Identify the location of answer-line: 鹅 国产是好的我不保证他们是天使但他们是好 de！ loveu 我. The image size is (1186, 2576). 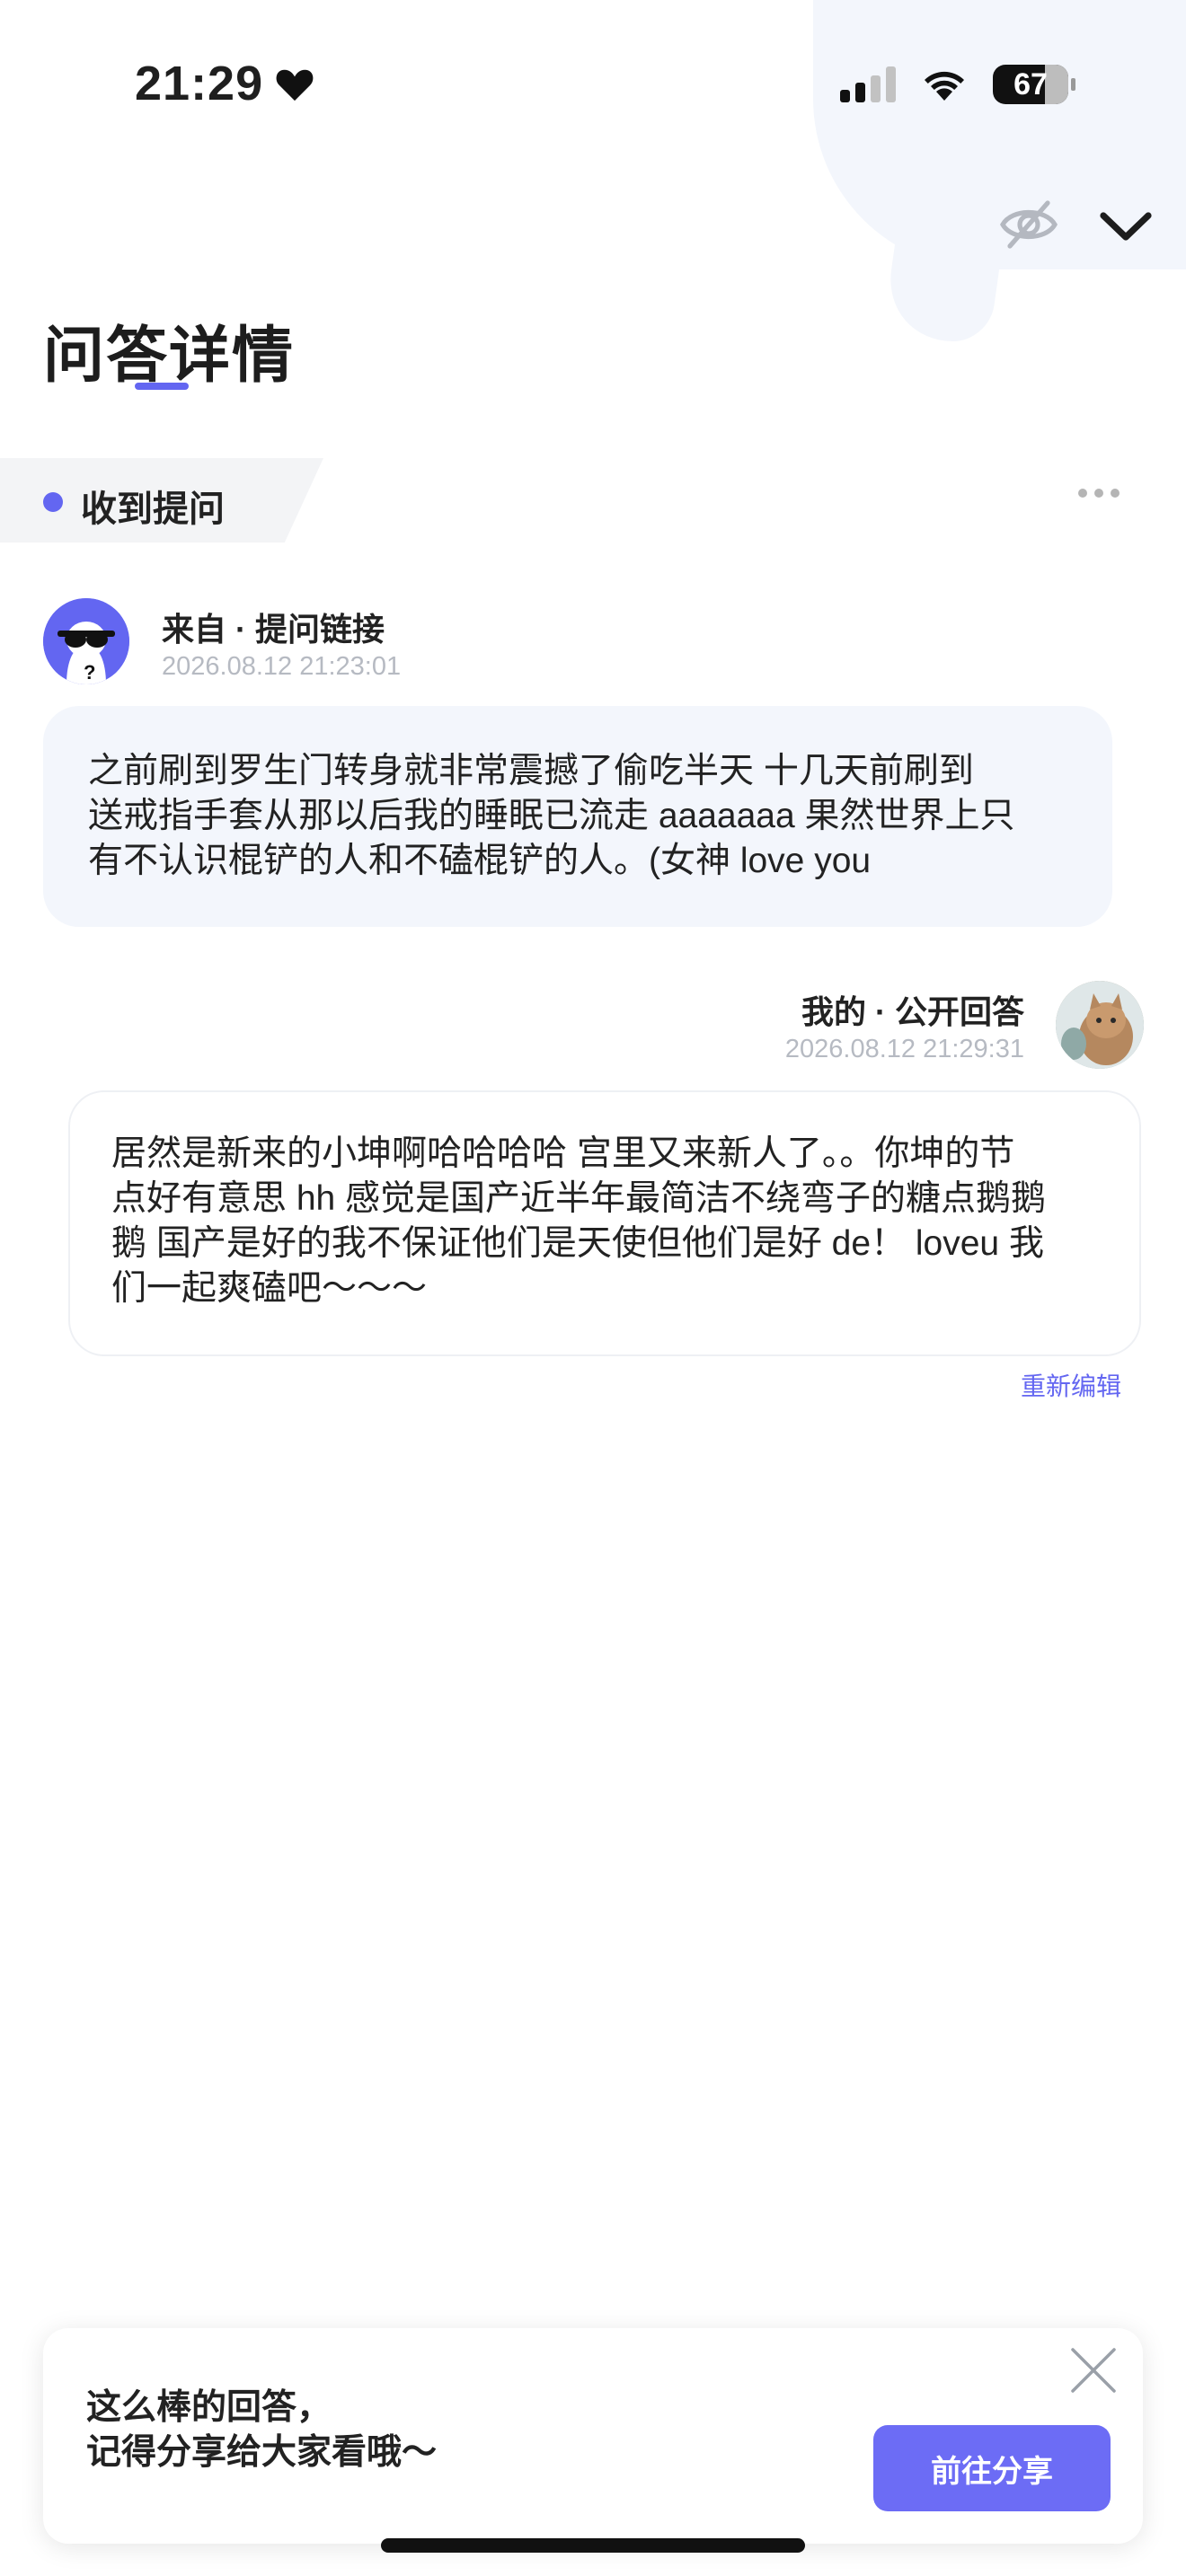
(577, 1243).